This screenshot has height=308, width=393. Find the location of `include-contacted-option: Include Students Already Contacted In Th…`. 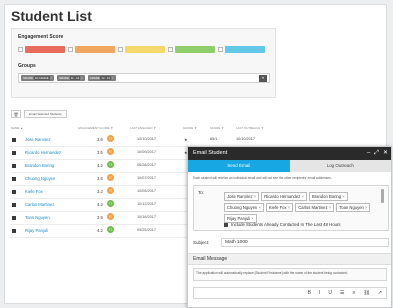

include-contacted-option: Include Students Already Contacted In Th… is located at coordinates (282, 224).